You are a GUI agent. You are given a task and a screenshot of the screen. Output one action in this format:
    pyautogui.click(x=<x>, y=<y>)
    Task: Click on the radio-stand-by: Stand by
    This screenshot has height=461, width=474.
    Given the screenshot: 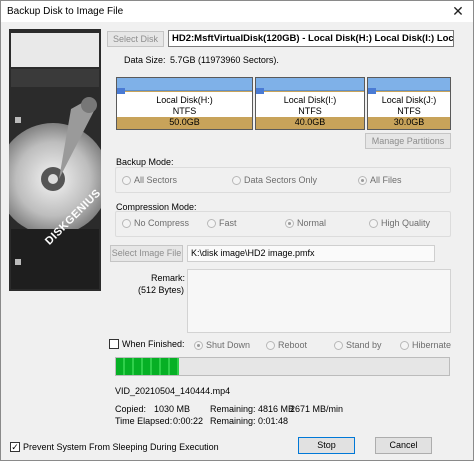 What is the action you would take?
    pyautogui.click(x=358, y=345)
    